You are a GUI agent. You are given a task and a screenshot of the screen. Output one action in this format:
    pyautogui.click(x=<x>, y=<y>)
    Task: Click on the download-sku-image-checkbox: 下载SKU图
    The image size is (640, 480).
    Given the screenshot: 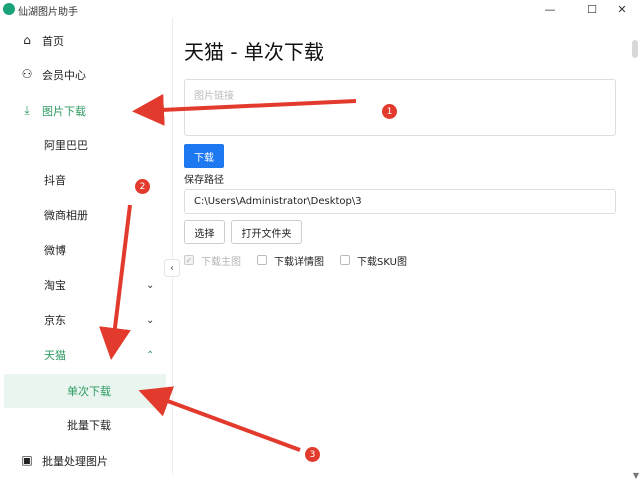 What is the action you would take?
    pyautogui.click(x=373, y=260)
    